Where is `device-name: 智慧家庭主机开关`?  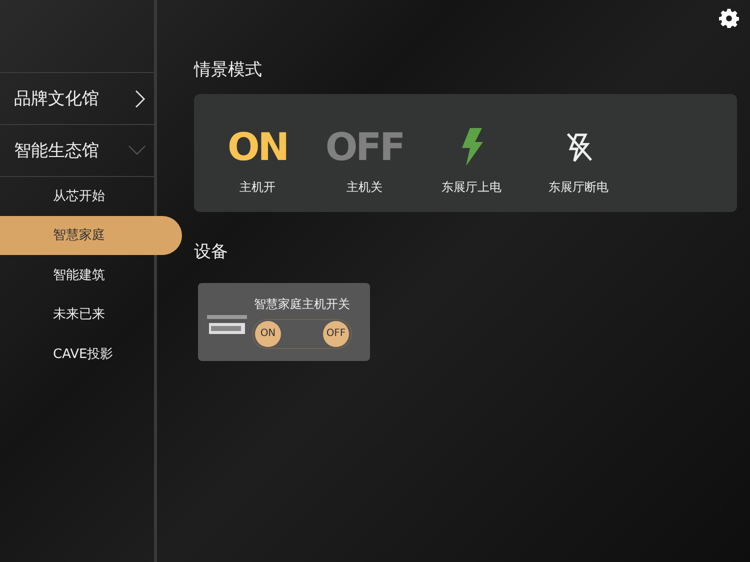 device-name: 智慧家庭主机开关 is located at coordinates (302, 304).